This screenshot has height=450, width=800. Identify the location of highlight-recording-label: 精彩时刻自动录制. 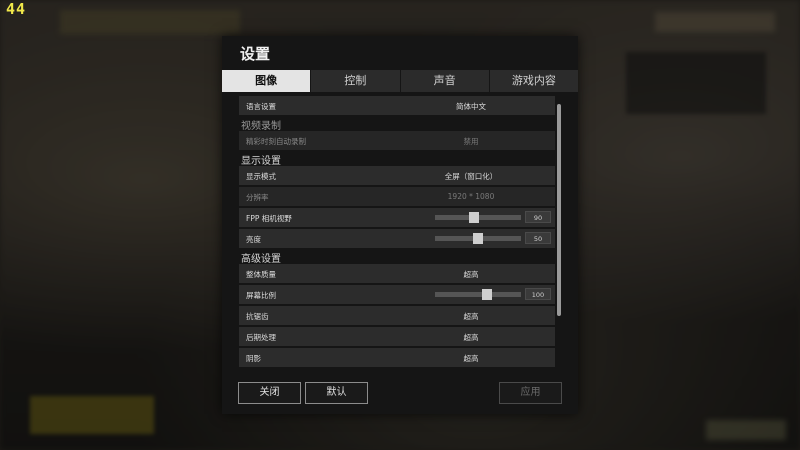
(276, 141).